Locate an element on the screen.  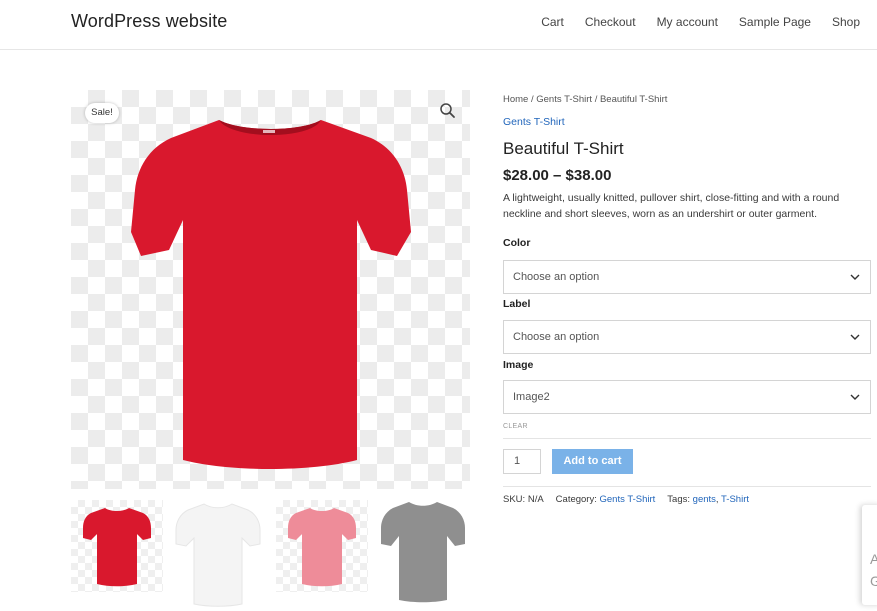
sku-label: SKU: is located at coordinates (514, 499).